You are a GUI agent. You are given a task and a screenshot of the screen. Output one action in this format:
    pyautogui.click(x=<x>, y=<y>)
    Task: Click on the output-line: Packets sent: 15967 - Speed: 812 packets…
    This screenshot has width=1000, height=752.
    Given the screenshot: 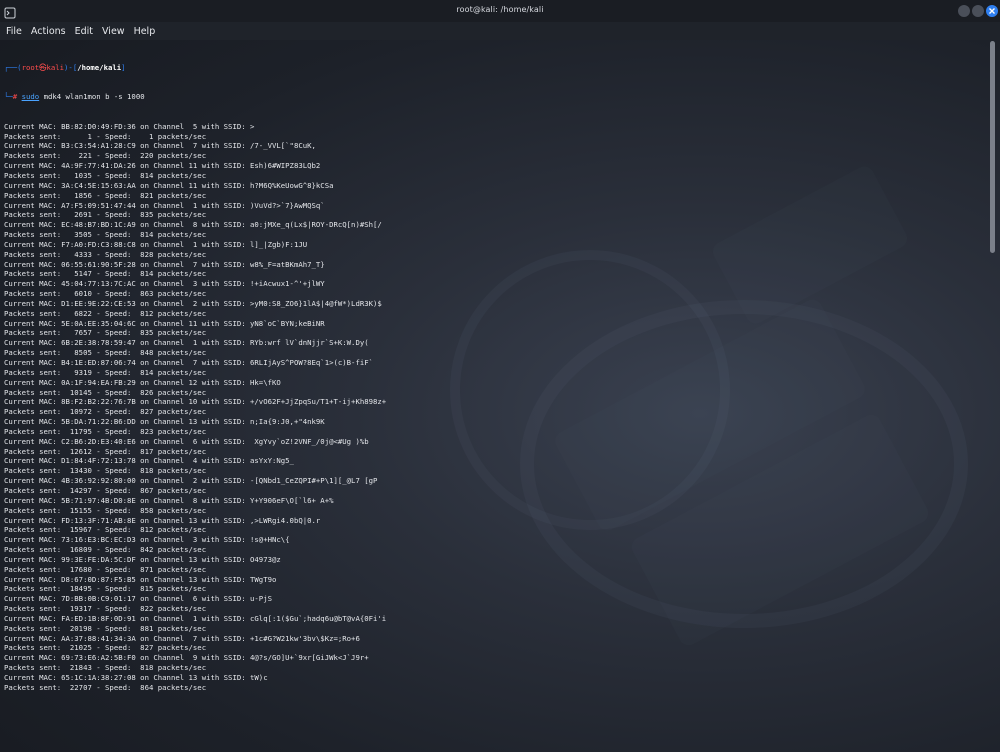 What is the action you would take?
    pyautogui.click(x=105, y=530)
    